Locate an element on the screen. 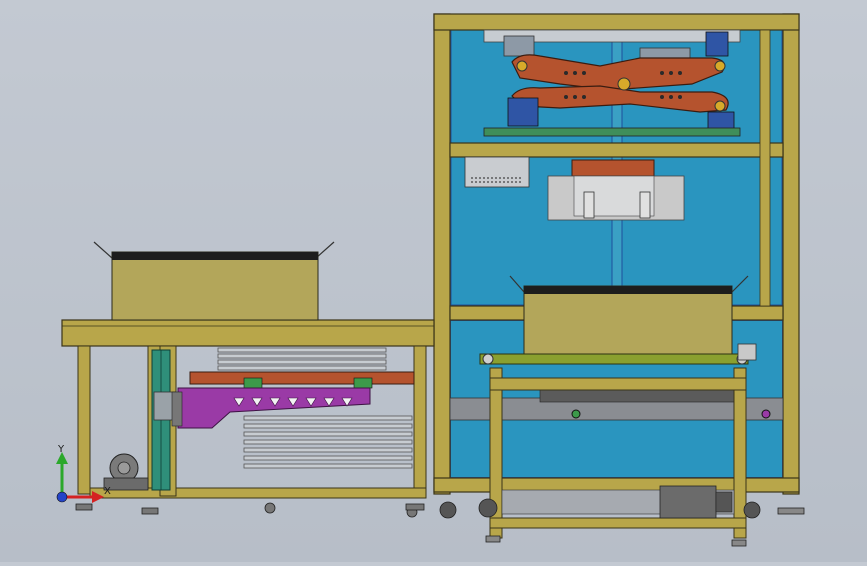 Image resolution: width=867 pixels, height=566 pixels. drive-motor is located at coordinates (688, 502).